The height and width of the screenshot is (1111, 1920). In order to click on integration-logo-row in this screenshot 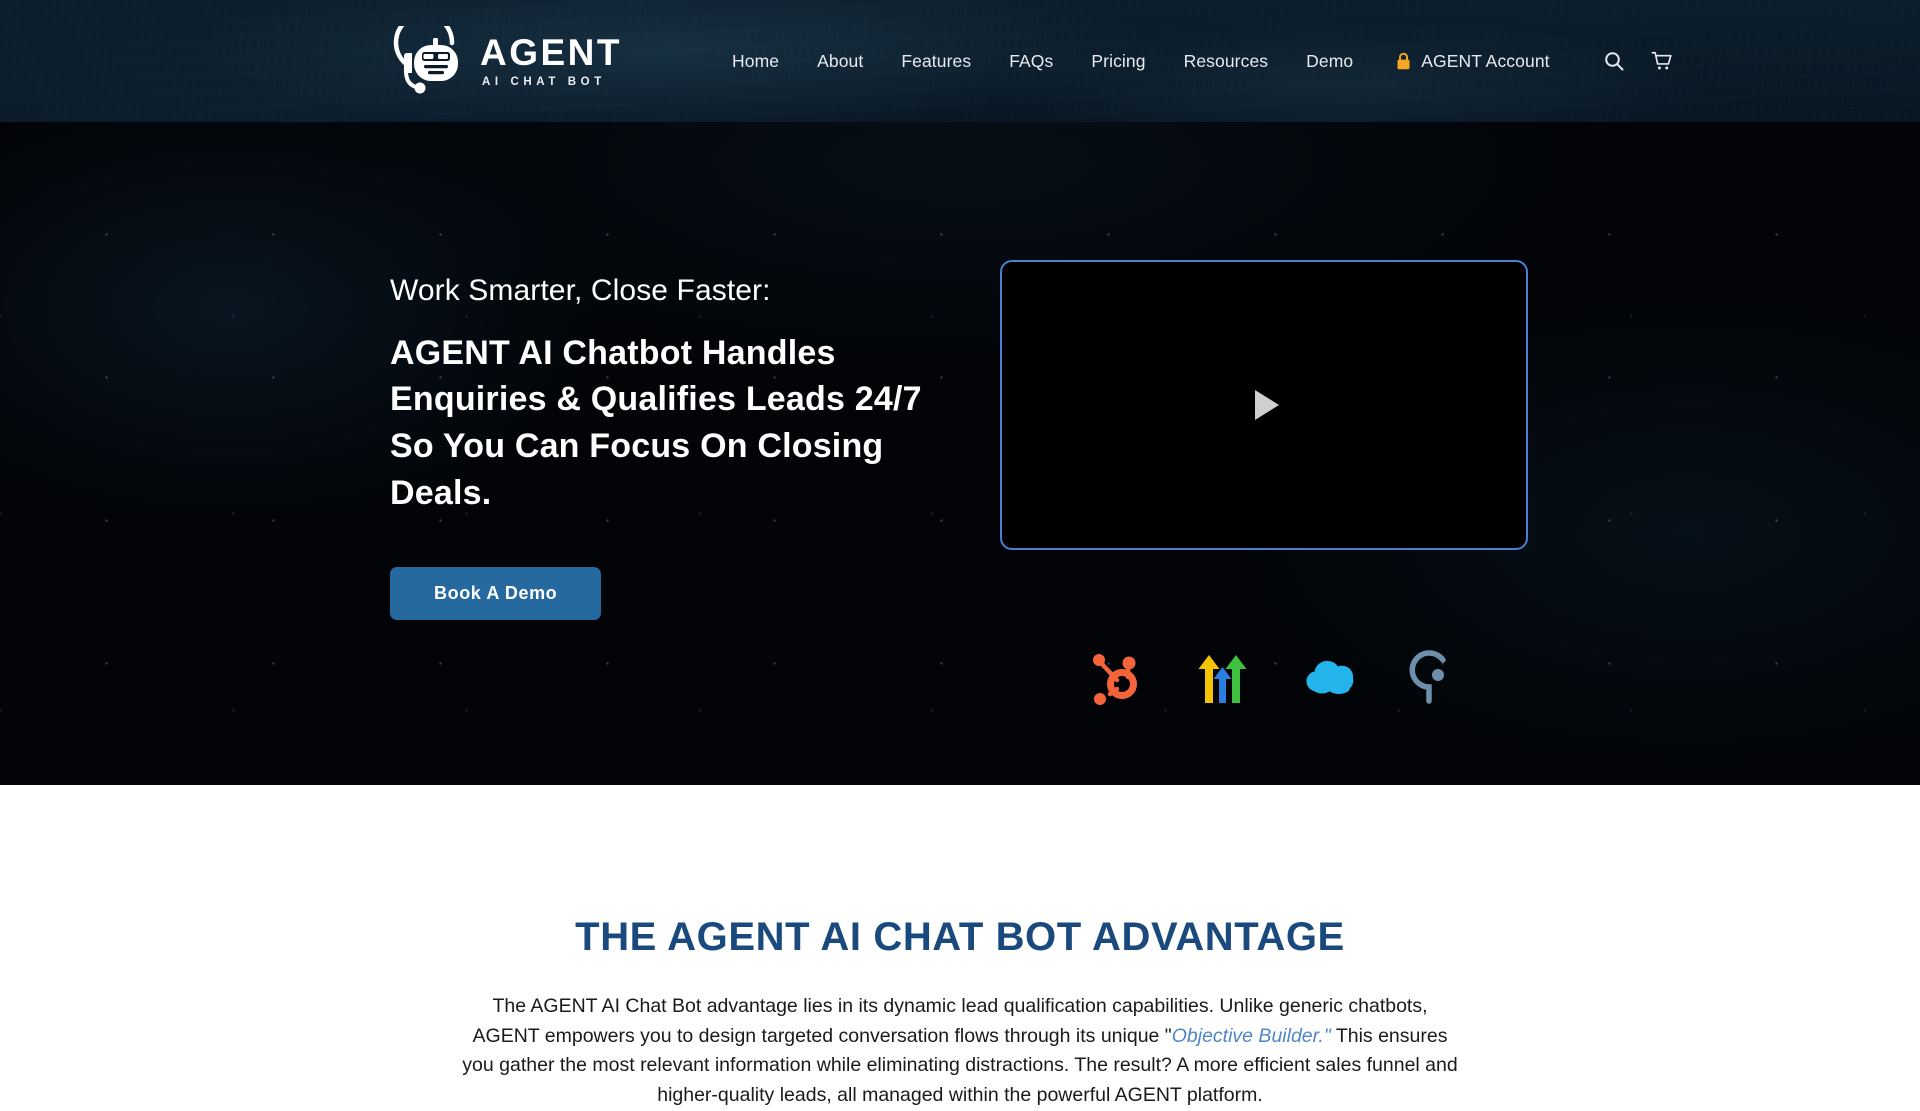, I will do `click(1276, 678)`.